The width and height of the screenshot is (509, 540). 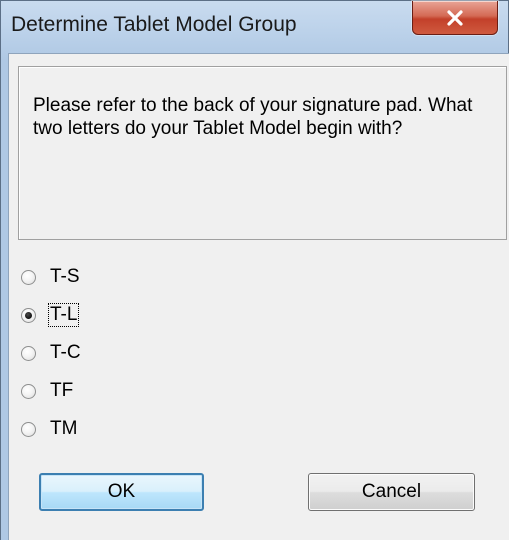 I want to click on radio-button-t-l, so click(x=28, y=315).